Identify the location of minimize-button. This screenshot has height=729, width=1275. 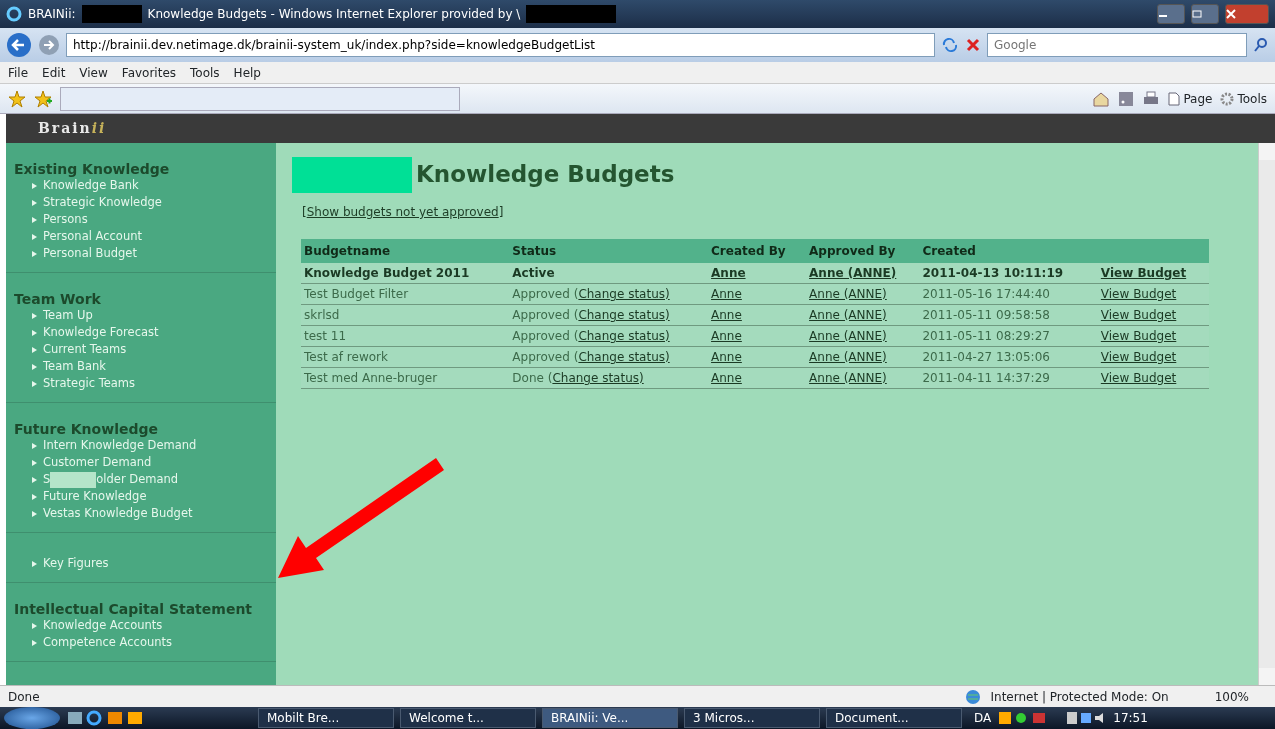
(1171, 14).